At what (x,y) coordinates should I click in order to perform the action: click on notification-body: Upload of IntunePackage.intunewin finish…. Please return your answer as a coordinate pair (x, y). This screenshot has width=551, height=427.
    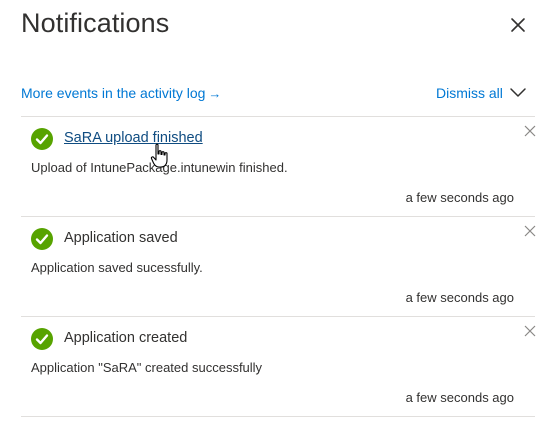
    Looking at the image, I should click on (159, 167).